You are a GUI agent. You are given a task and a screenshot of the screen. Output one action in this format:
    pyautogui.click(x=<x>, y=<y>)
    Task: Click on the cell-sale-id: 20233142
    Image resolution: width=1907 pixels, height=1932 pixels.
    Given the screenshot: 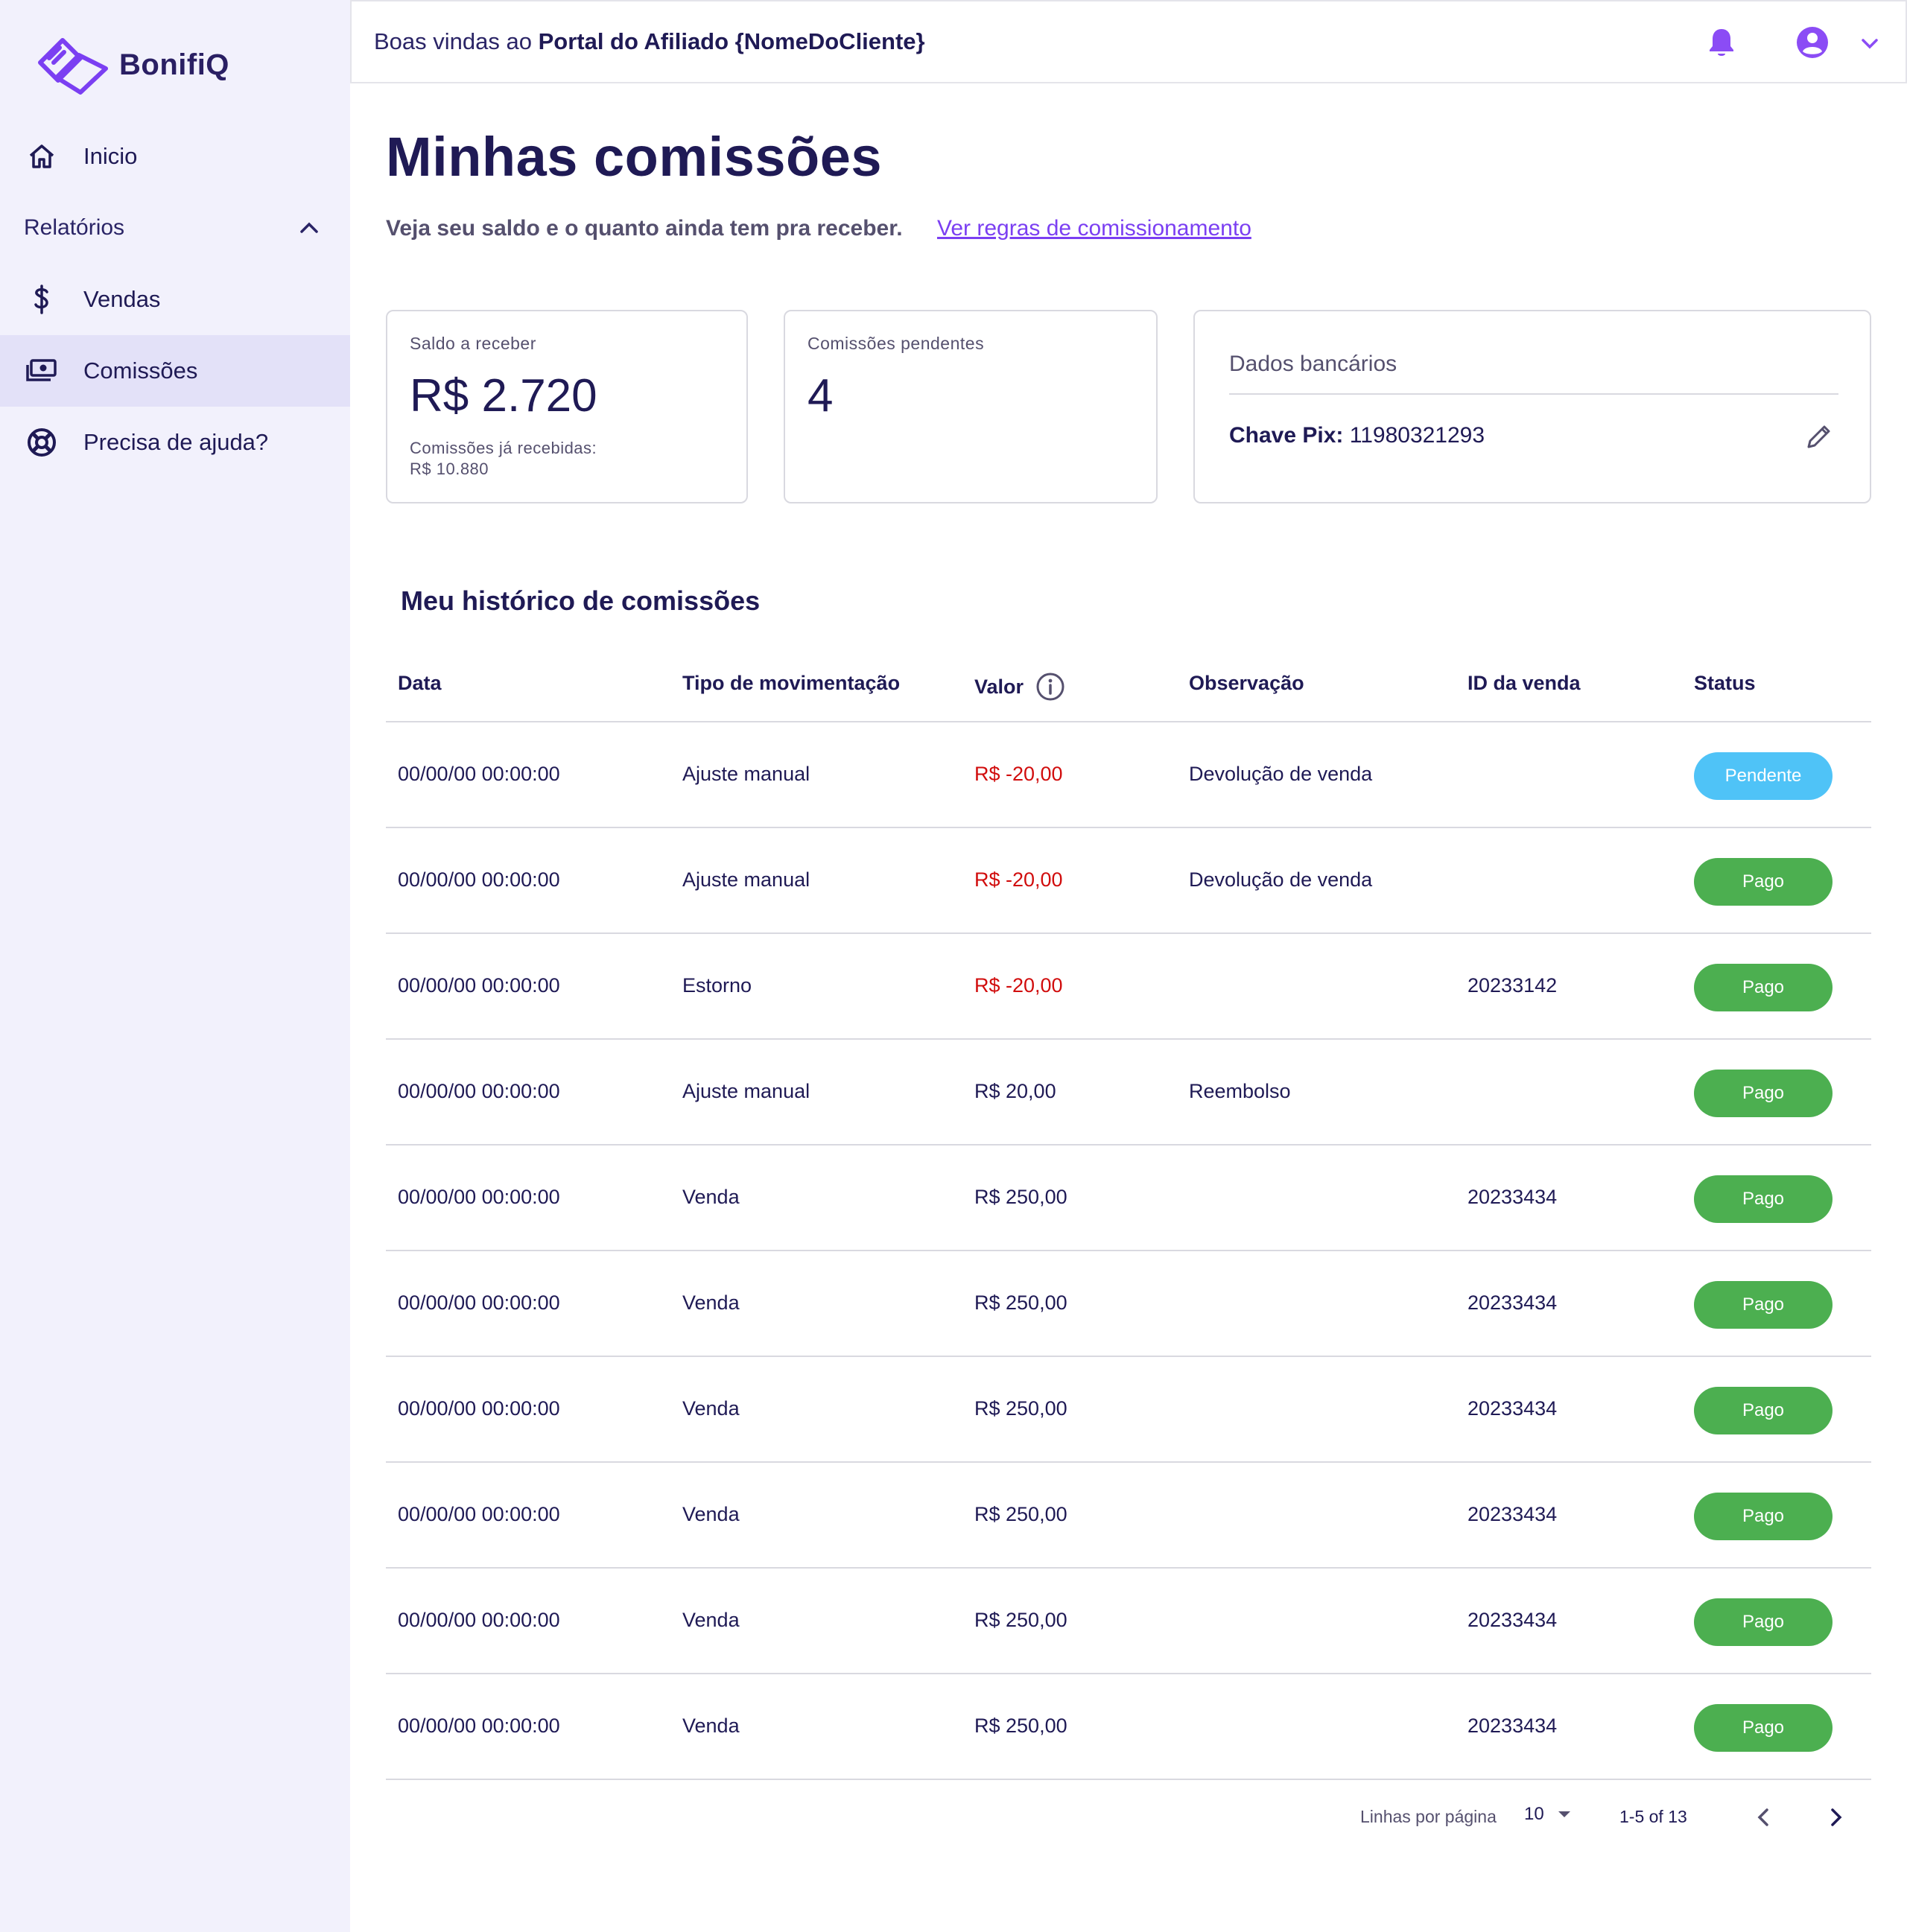 What is the action you would take?
    pyautogui.click(x=1512, y=985)
    